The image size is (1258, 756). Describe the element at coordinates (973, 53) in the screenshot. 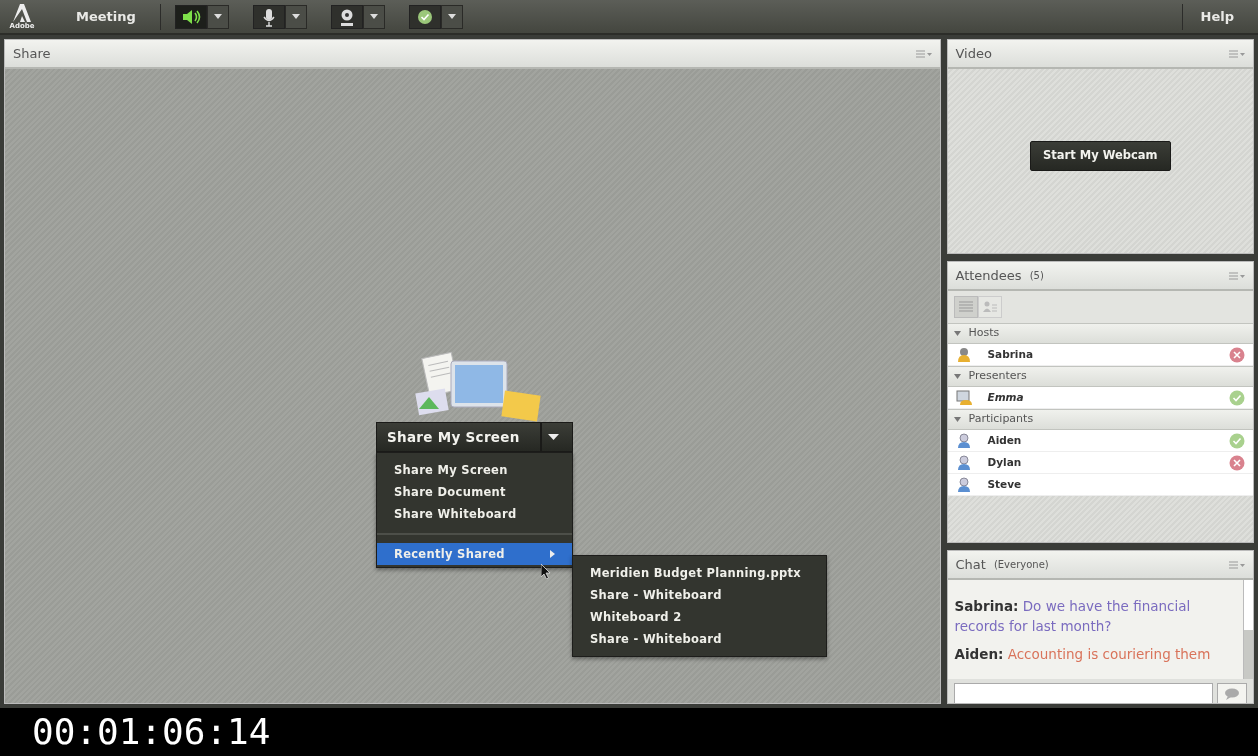

I see `panel-title: Video` at that location.